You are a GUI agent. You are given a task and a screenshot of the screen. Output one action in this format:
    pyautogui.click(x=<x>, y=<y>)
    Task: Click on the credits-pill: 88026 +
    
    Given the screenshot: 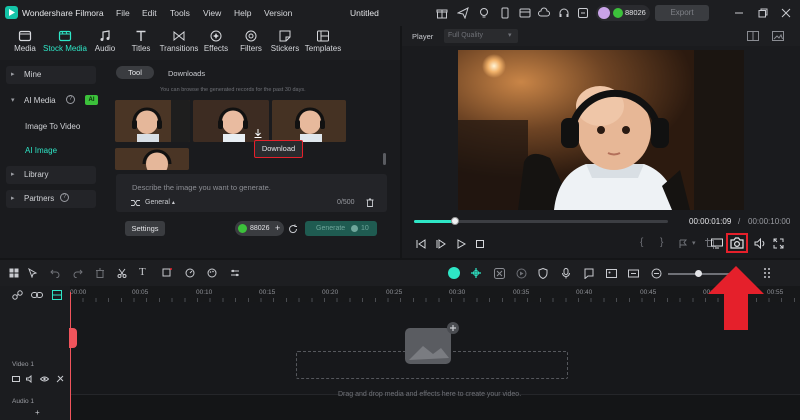 What is the action you would take?
    pyautogui.click(x=259, y=228)
    